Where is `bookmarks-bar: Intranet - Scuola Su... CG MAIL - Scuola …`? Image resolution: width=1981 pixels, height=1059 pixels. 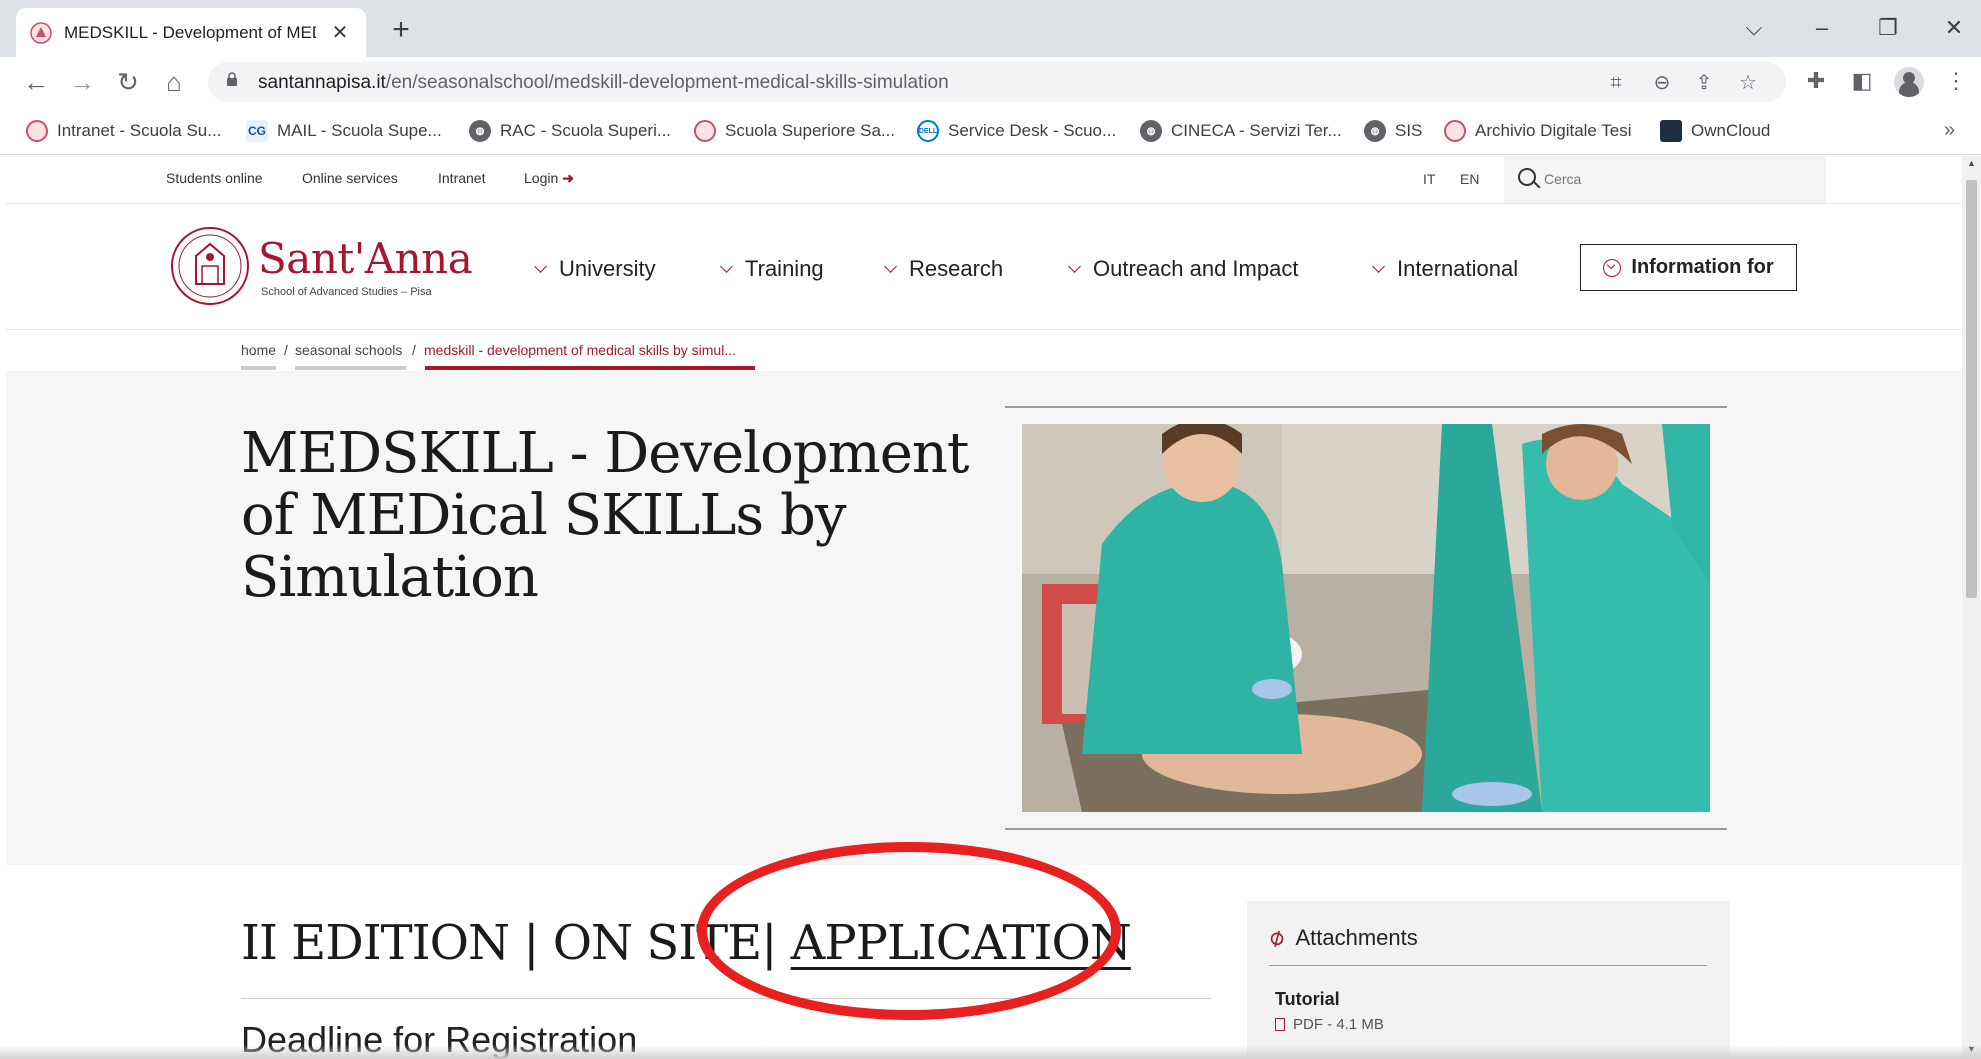
bookmarks-bar: Intranet - Scuola Su... CG MAIL - Scuola … is located at coordinates (990, 131).